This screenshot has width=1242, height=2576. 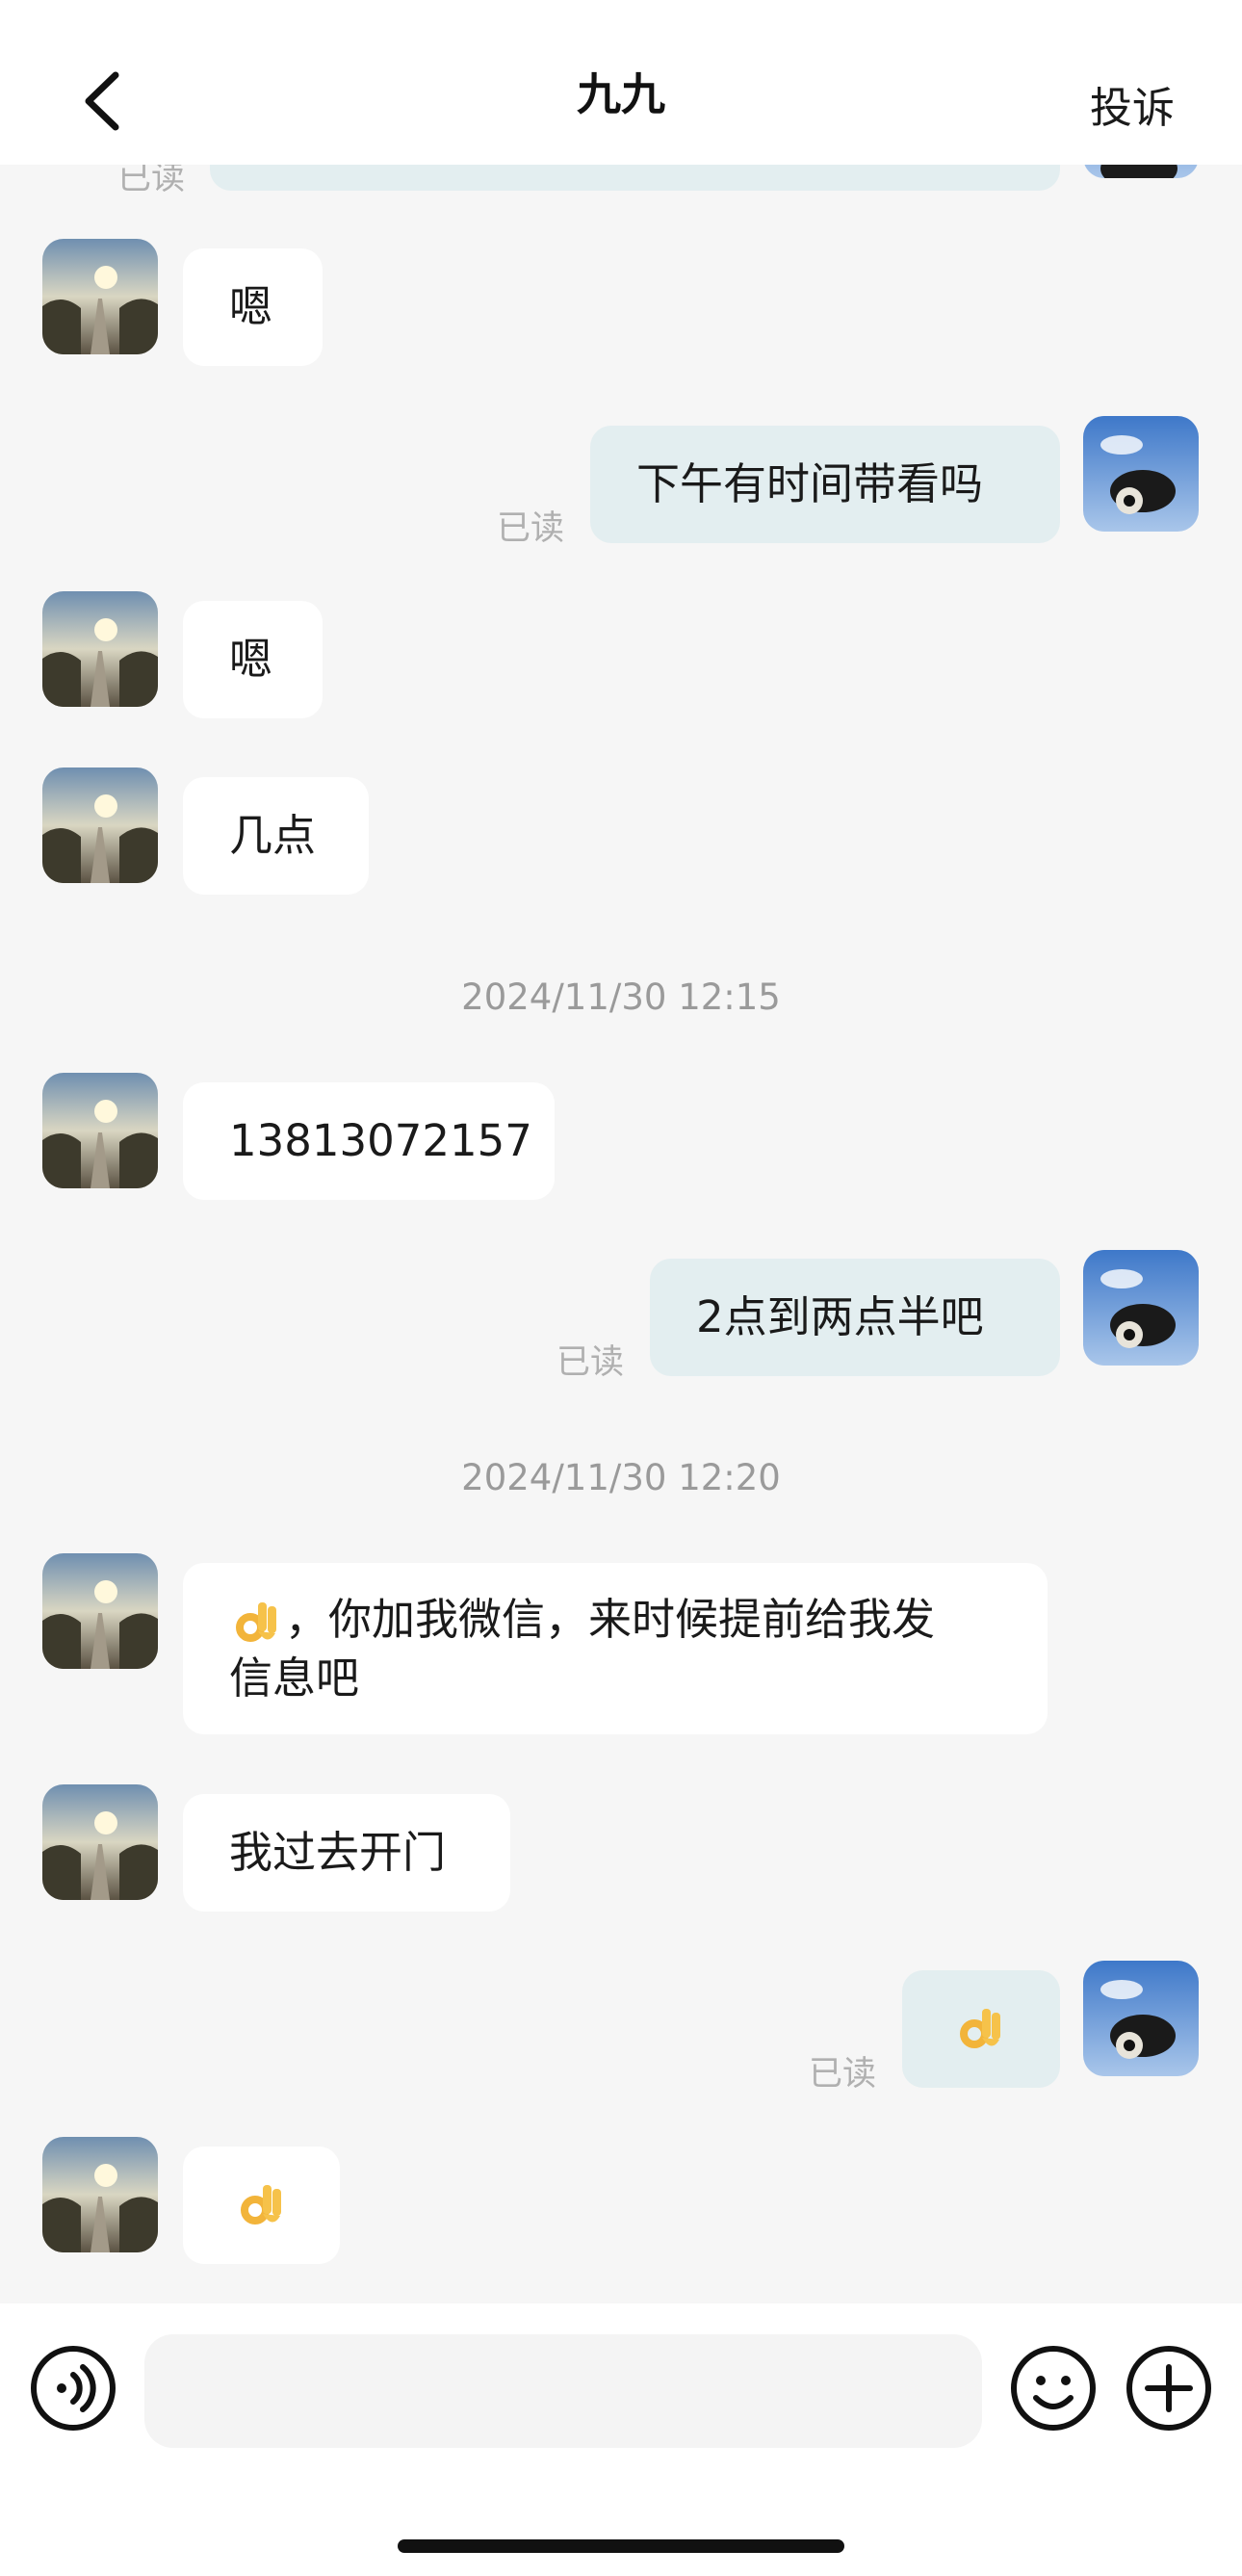 What do you see at coordinates (621, 1477) in the screenshot?
I see `timestamp: 2024/11/30 12:20` at bounding box center [621, 1477].